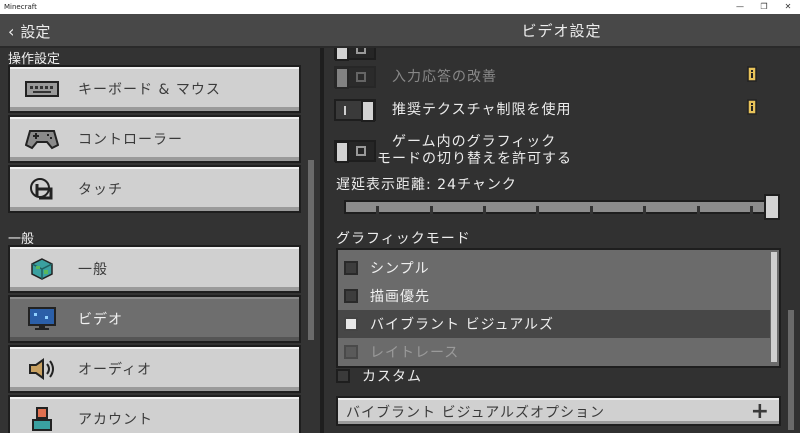 This screenshot has width=800, height=433. I want to click on graphics-mode-option-vibrant-visuals: バイブラント ビジュアルズ, so click(554, 324).